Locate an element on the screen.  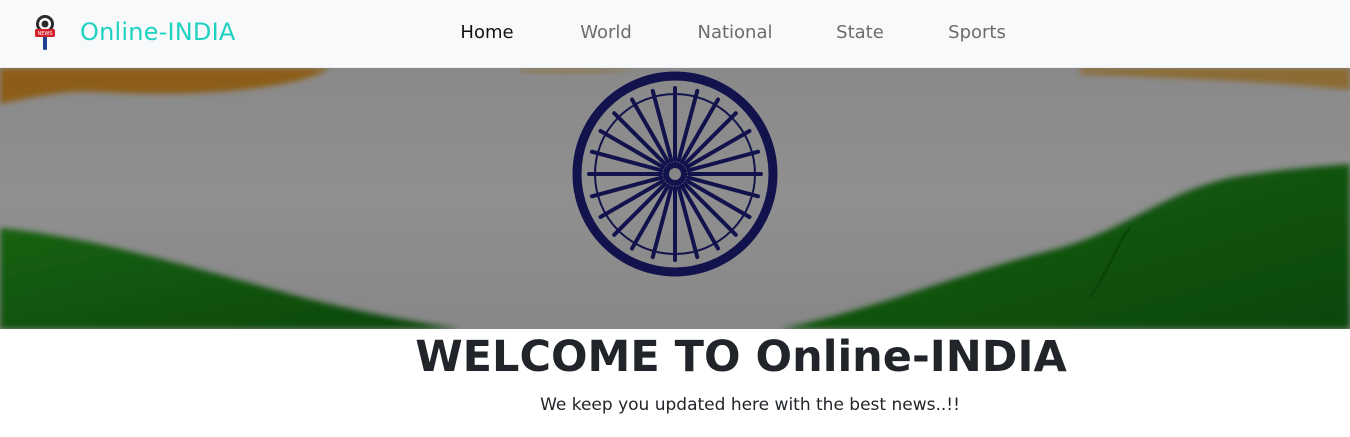
news-microphone-icon: NEWS is located at coordinates (45, 32).